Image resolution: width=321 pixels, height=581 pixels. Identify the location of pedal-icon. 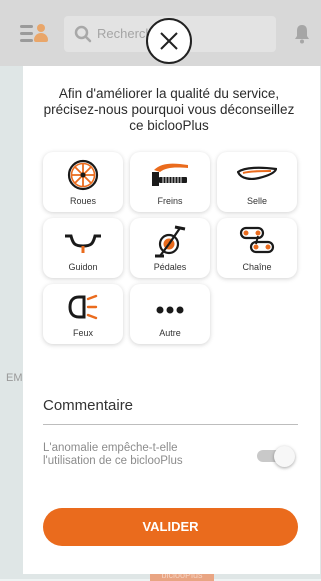
(170, 241).